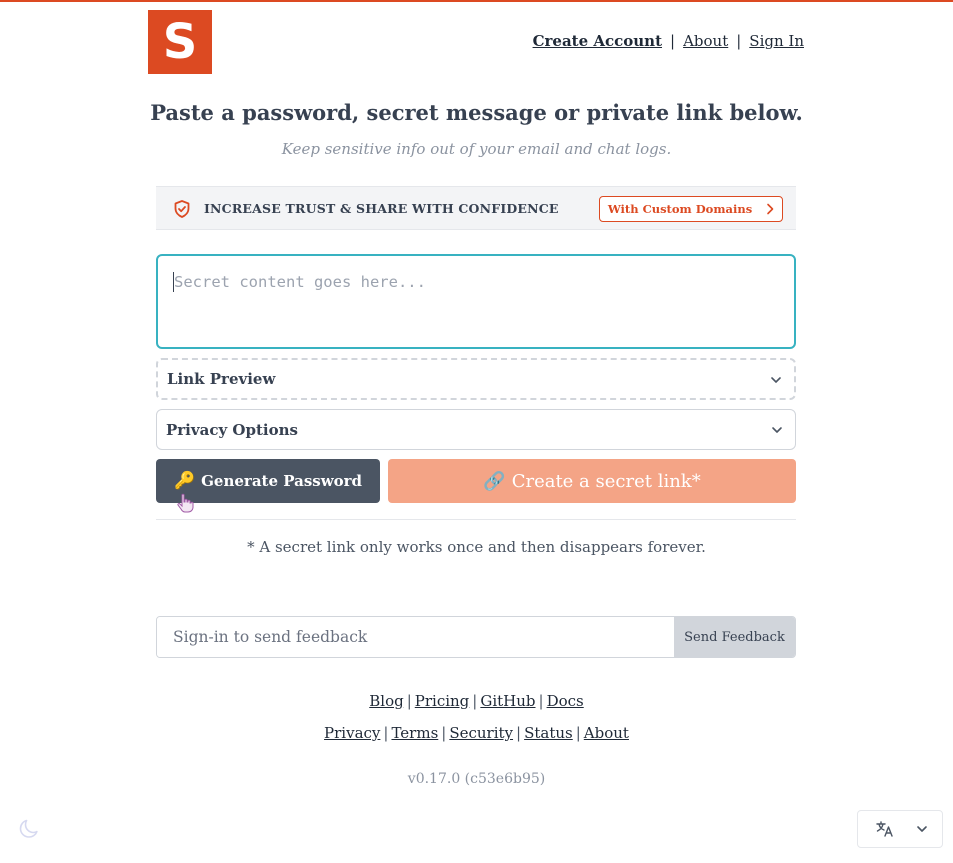 This screenshot has width=953, height=863. What do you see at coordinates (476, 779) in the screenshot?
I see `version-label: v0.17.0 (c53e6b95)` at bounding box center [476, 779].